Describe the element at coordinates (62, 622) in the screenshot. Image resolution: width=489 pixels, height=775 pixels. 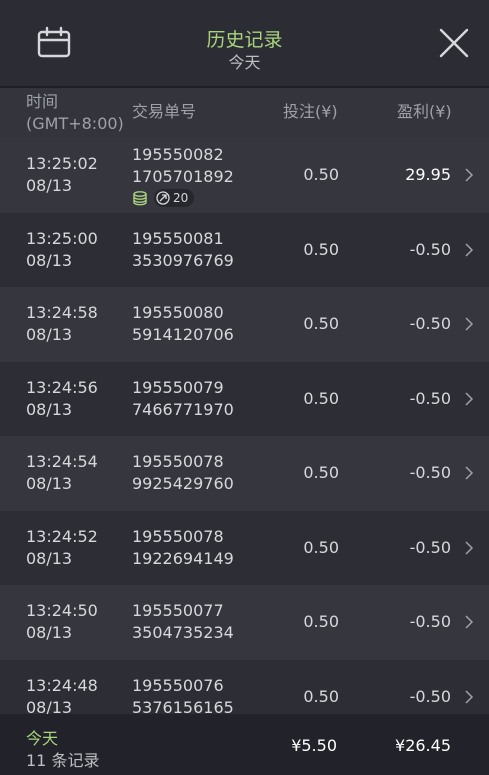
I see `row-datetime: 13:24:50 08/13` at that location.